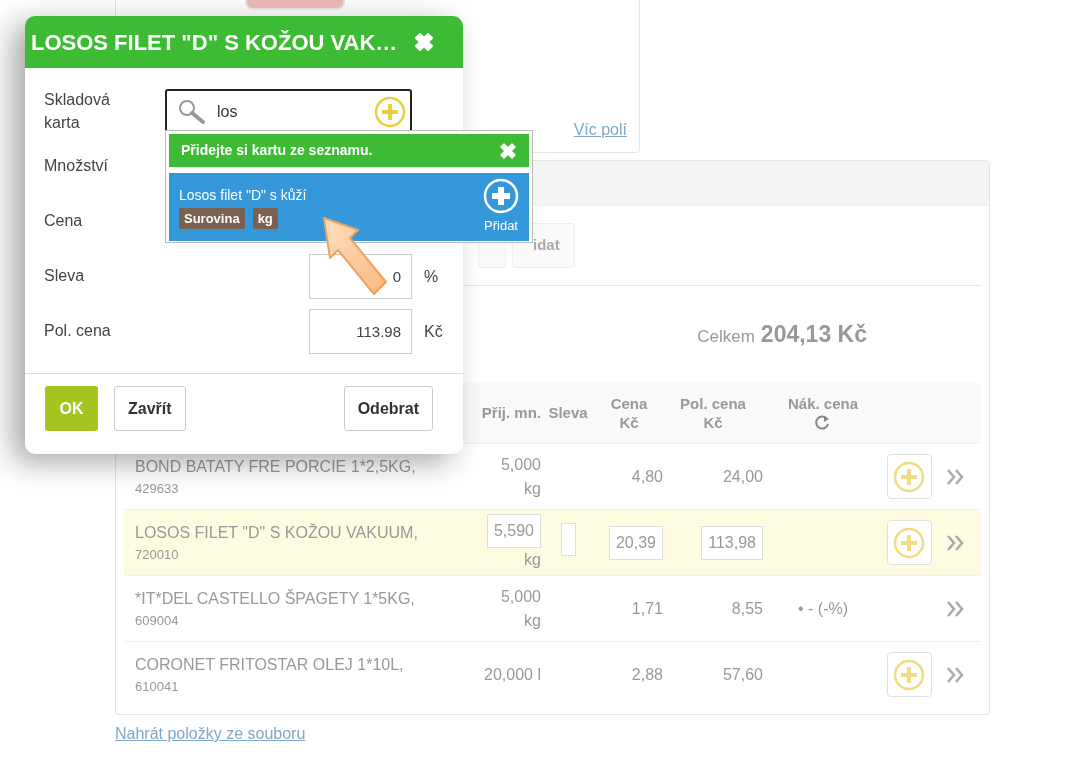 The width and height of the screenshot is (1066, 770). I want to click on price-value: 2,88, so click(647, 674).